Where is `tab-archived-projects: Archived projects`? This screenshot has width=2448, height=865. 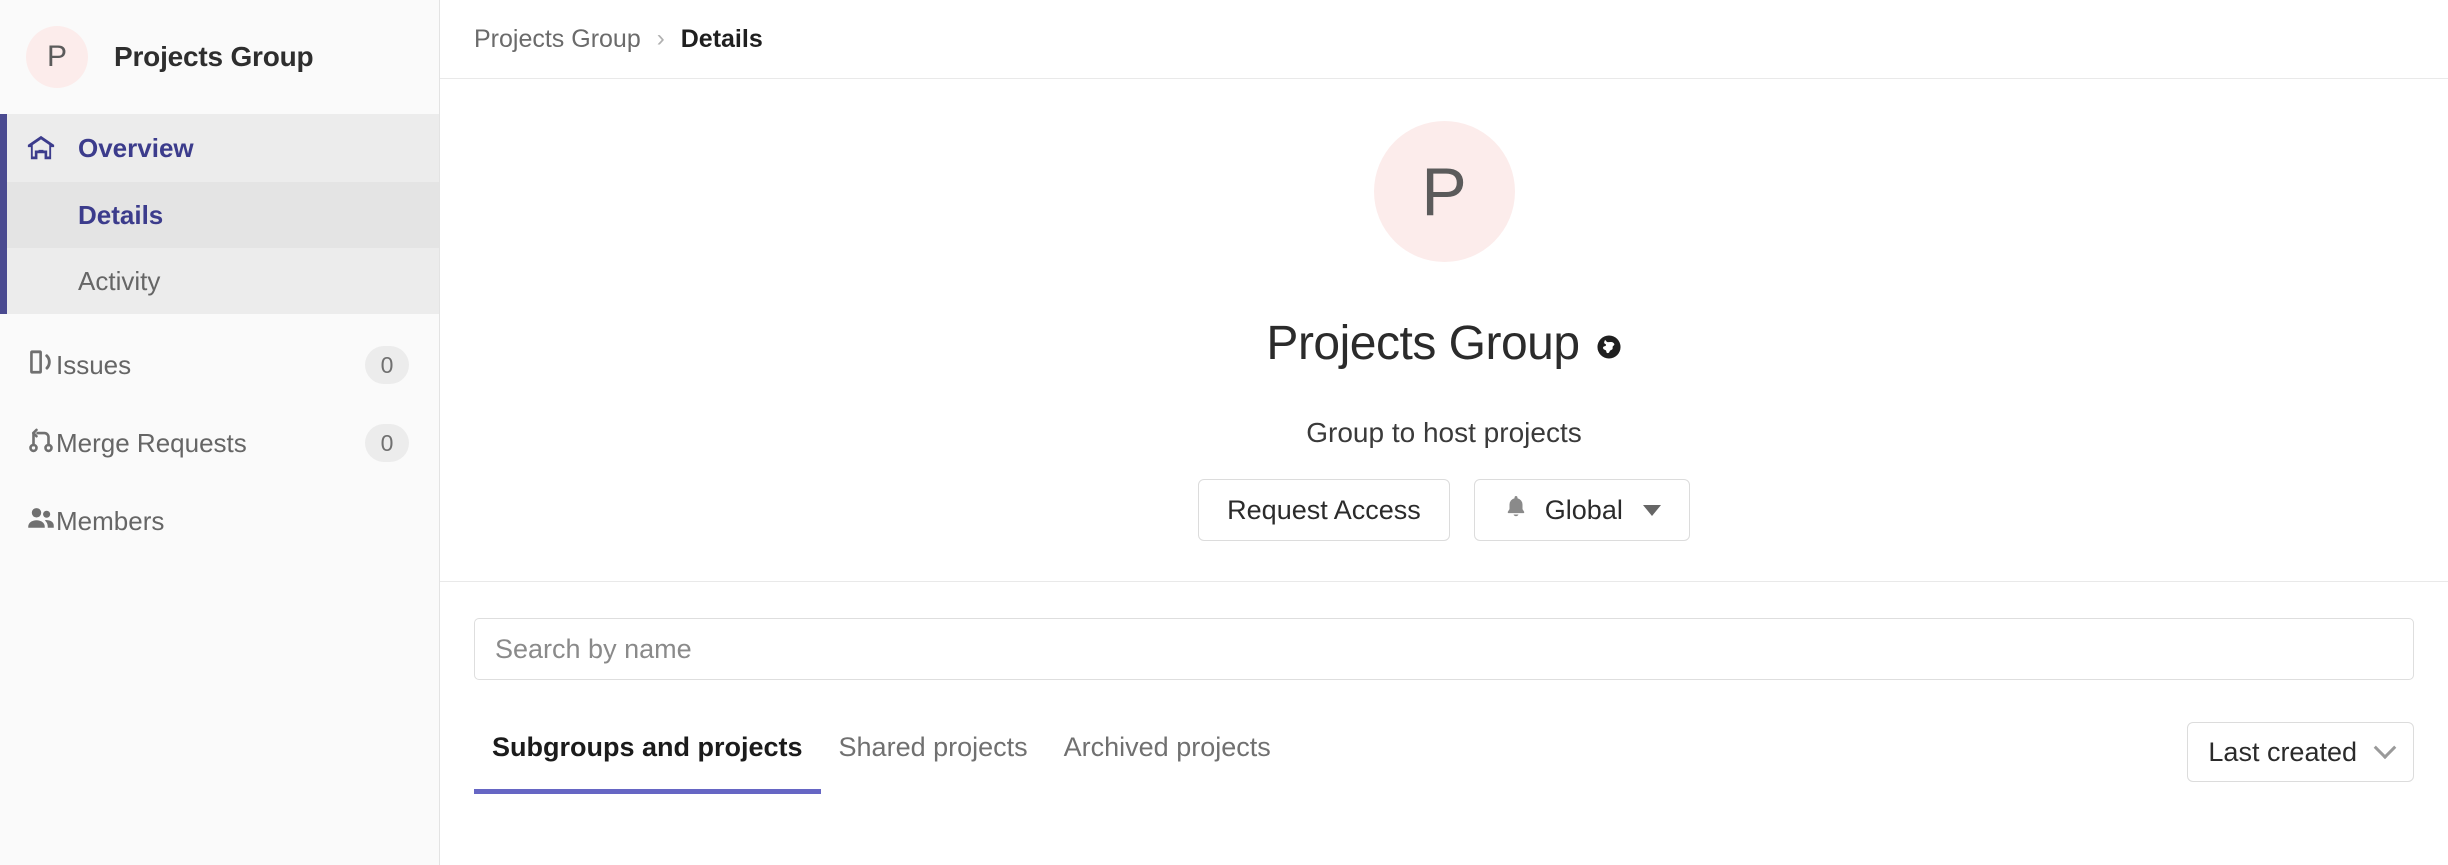 tab-archived-projects: Archived projects is located at coordinates (1167, 756).